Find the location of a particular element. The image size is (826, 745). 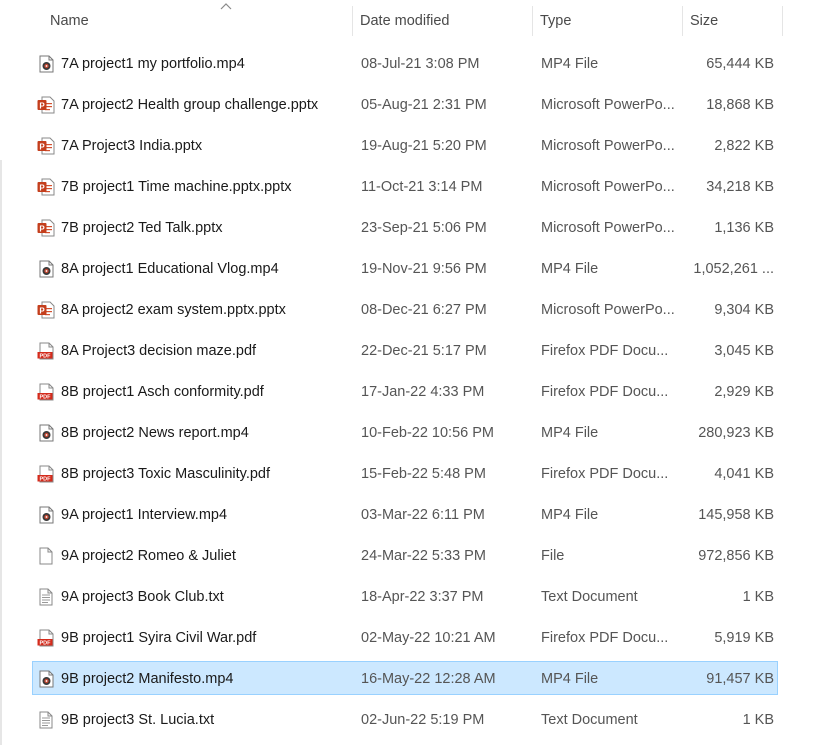

file-name: 9B project3 St. Lucia.txt is located at coordinates (138, 720).